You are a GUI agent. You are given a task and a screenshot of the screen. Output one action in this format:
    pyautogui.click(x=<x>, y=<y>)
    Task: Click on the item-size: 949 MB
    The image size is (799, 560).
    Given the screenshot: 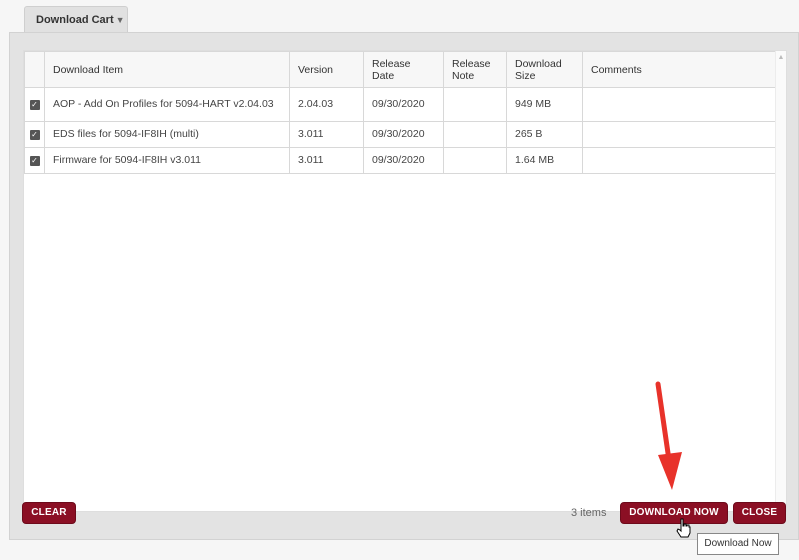 What is the action you would take?
    pyautogui.click(x=544, y=104)
    